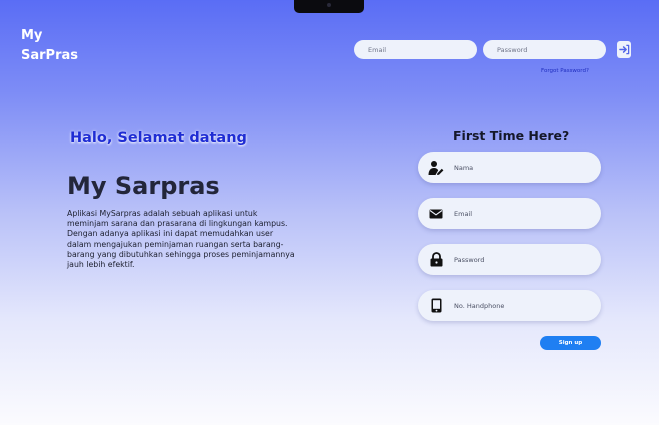 This screenshot has height=425, width=659. I want to click on password-input, so click(521, 259).